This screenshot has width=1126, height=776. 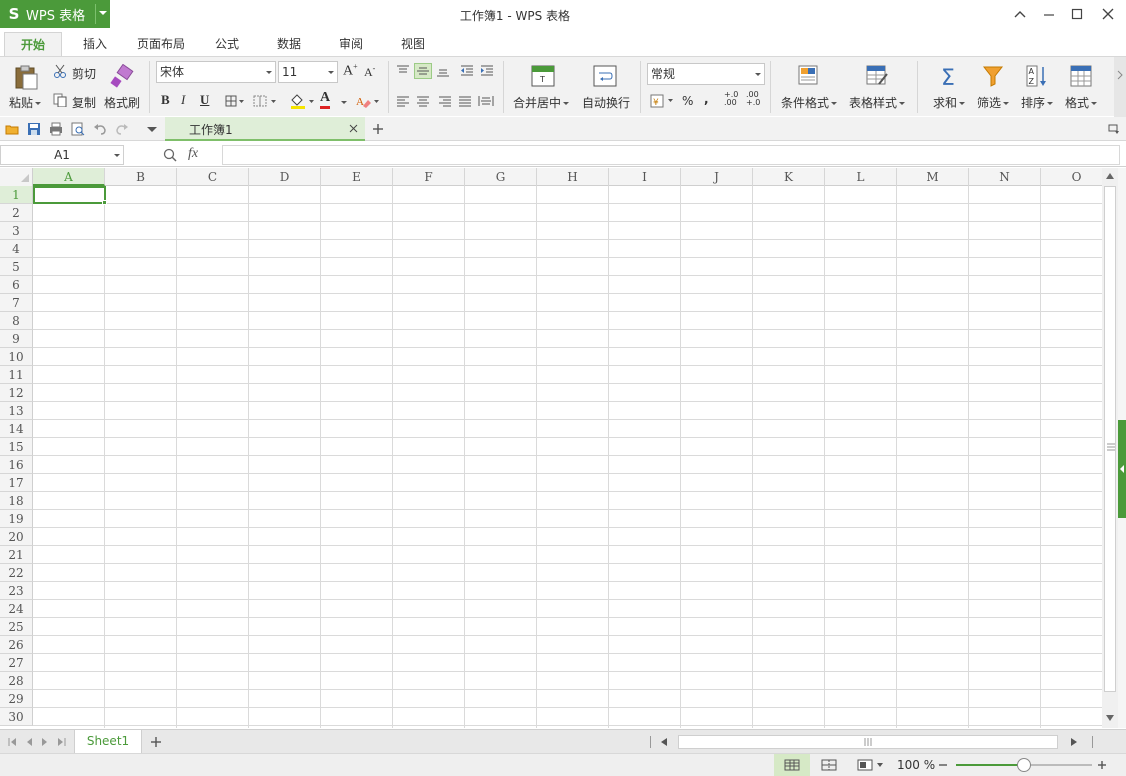 What do you see at coordinates (949, 102) in the screenshot?
I see `sum-button: 求和` at bounding box center [949, 102].